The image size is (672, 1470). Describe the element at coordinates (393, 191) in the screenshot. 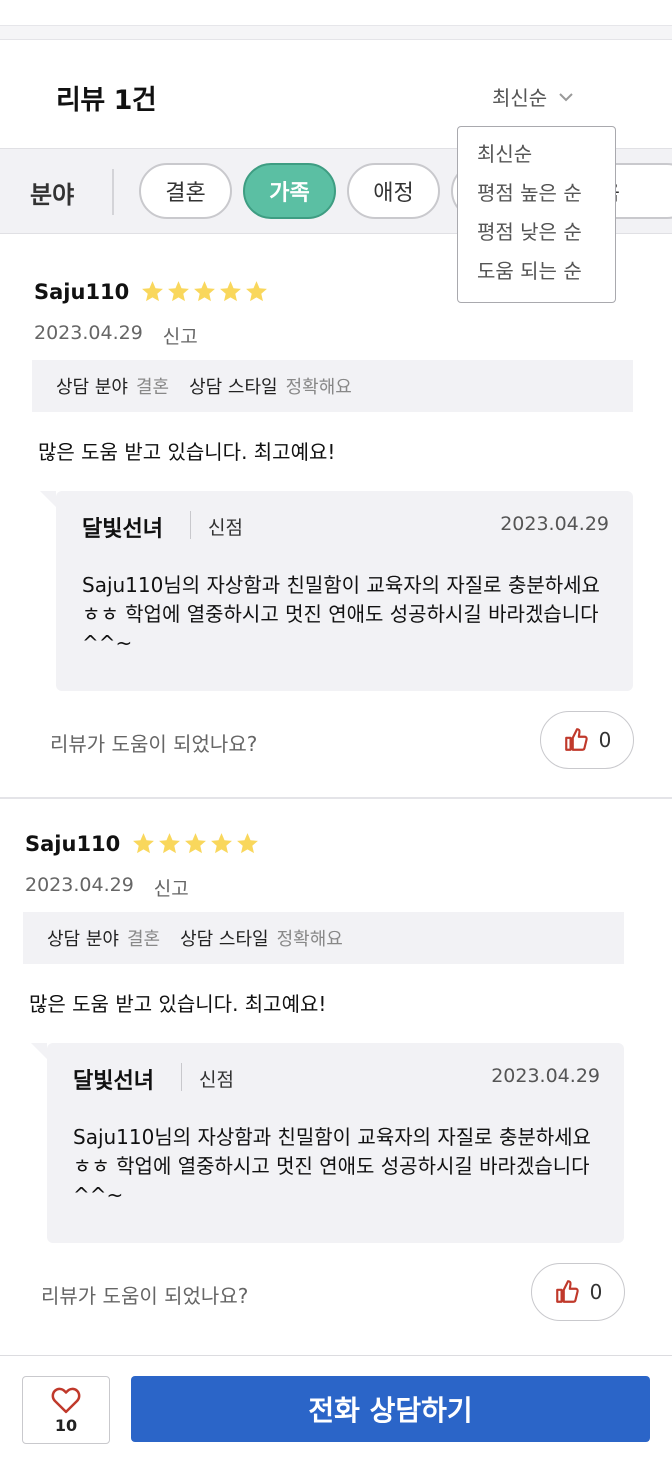

I see `chip-love: 애정` at that location.